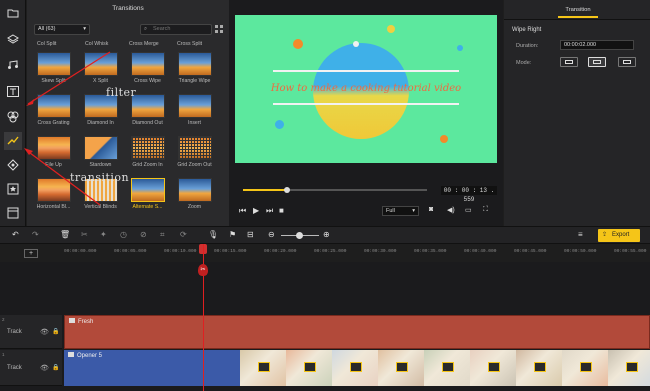  I want to click on tab-transition: Transition, so click(578, 10).